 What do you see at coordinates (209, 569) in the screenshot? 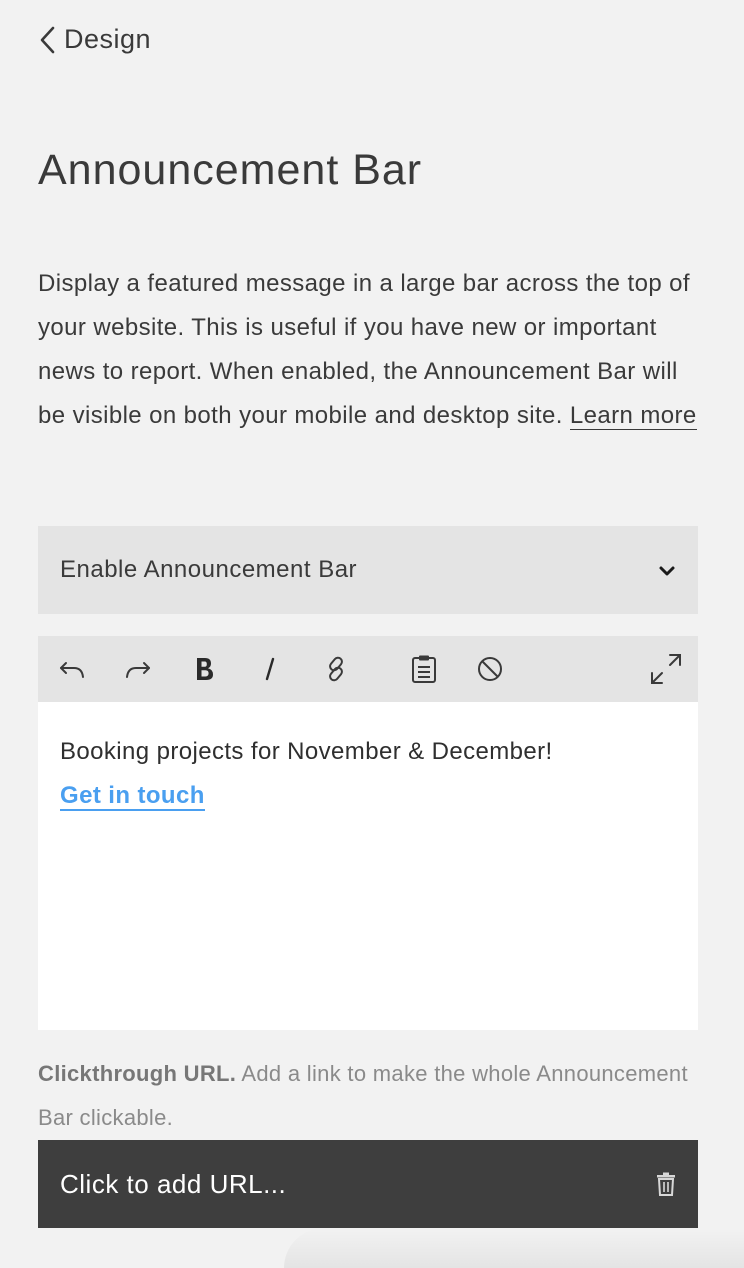
I see `select-value: Enable Announcement Bar` at bounding box center [209, 569].